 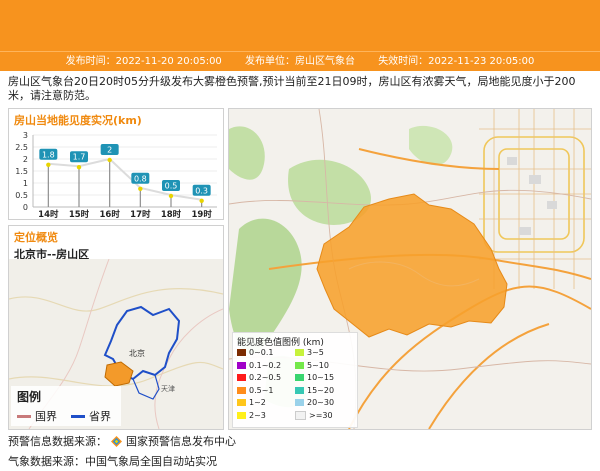 What do you see at coordinates (314, 415) in the screenshot?
I see `visibility-legend-item: >=30` at bounding box center [314, 415].